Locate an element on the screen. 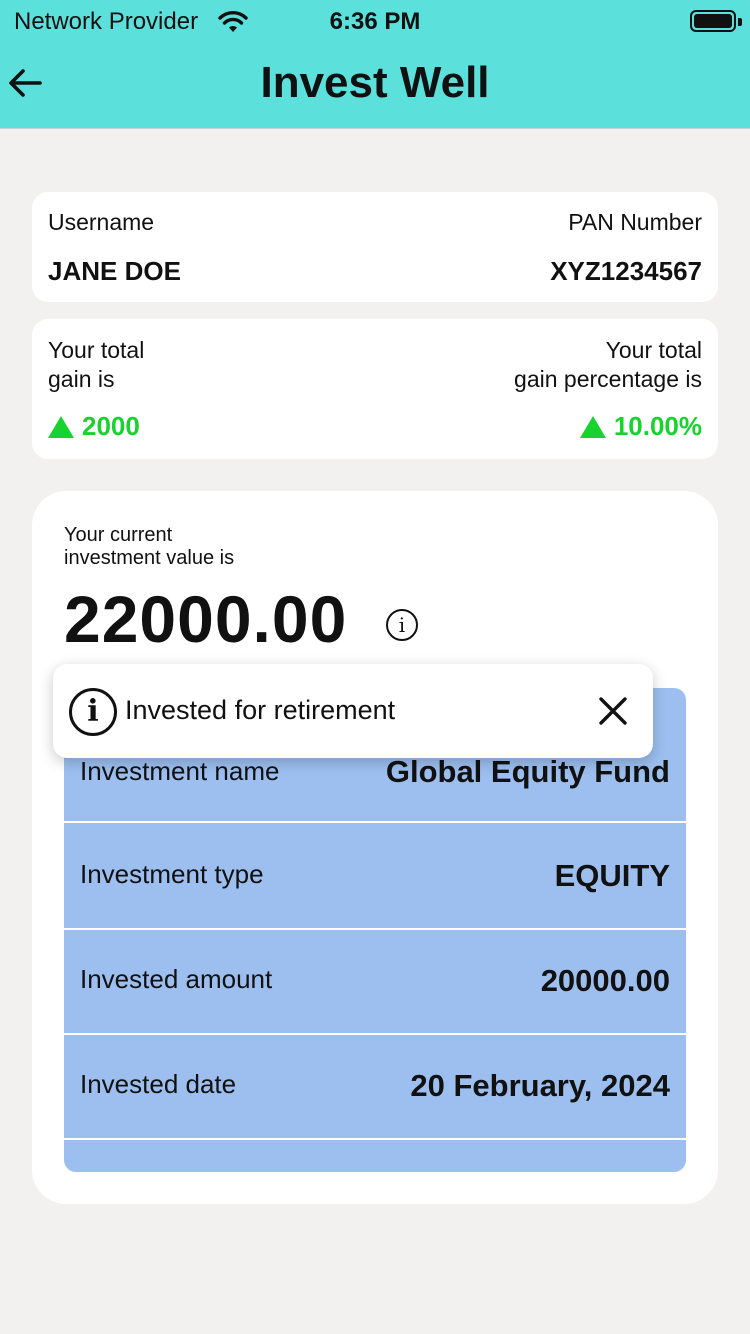 This screenshot has height=1334, width=750. gain-percentage-label: Your total gain percentage is is located at coordinates (608, 364).